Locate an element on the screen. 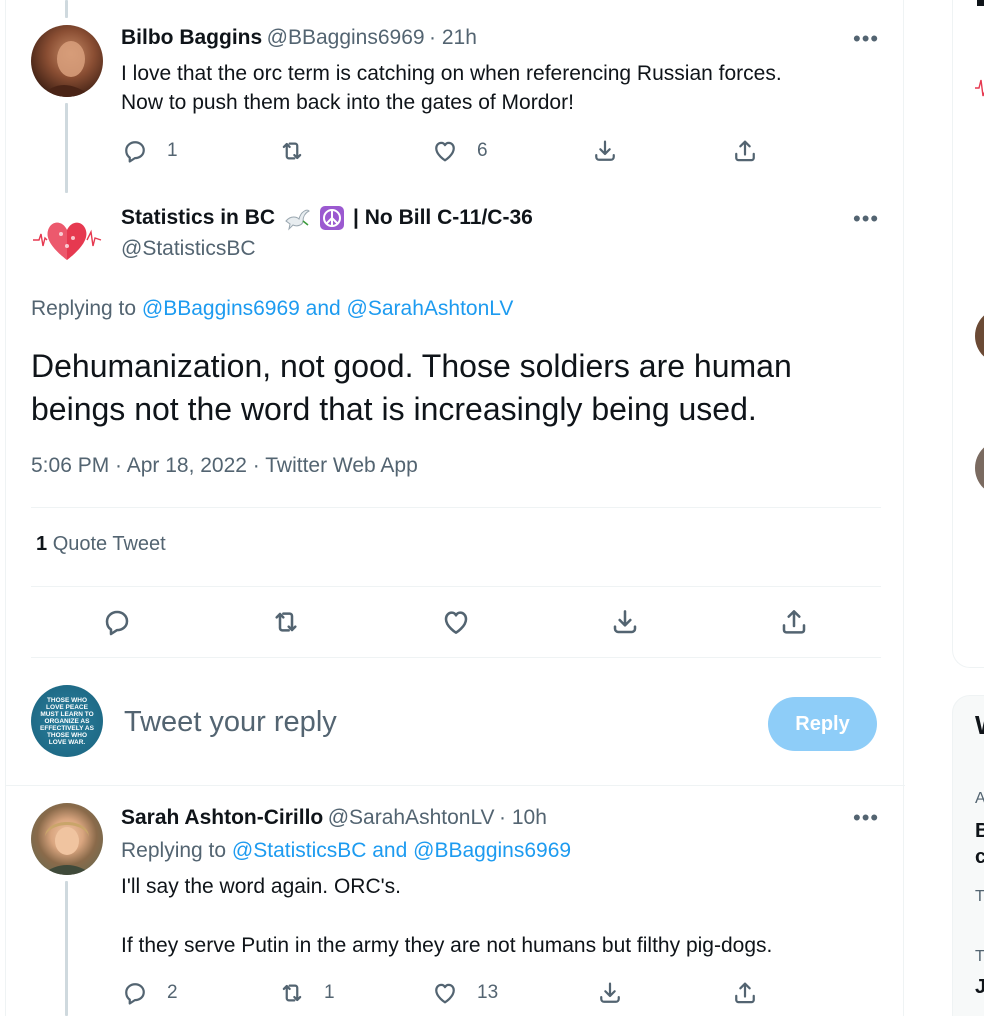 This screenshot has height=1016, width=984. sidebar-letter: c is located at coordinates (979, 857).